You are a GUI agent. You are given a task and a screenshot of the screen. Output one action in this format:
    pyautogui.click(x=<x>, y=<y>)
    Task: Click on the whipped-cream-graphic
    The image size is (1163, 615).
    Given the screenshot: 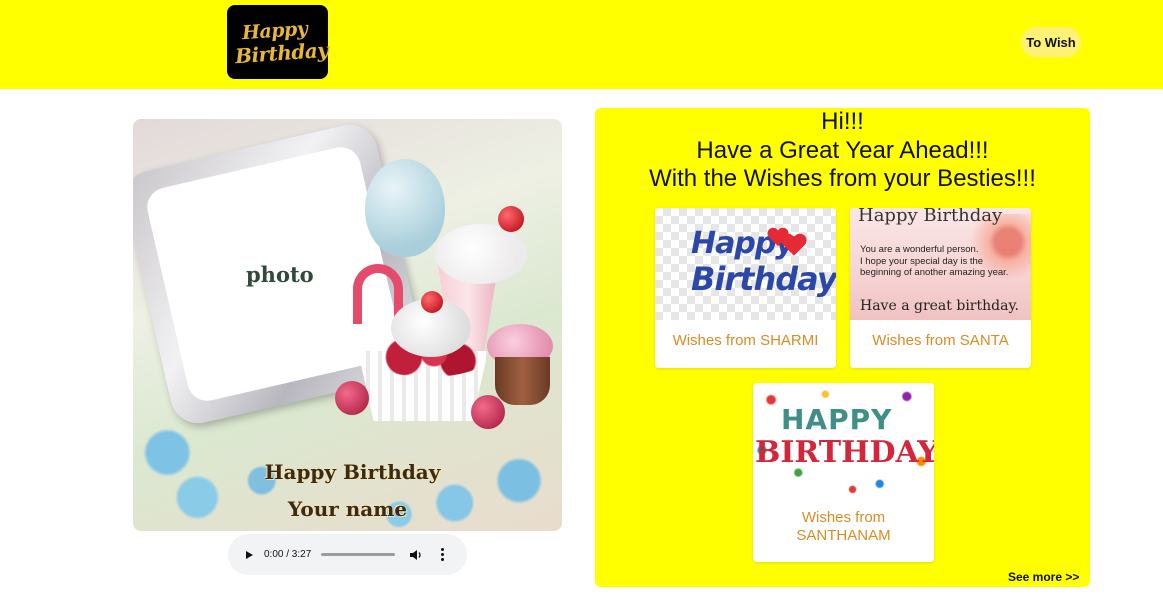 What is the action you would take?
    pyautogui.click(x=481, y=254)
    